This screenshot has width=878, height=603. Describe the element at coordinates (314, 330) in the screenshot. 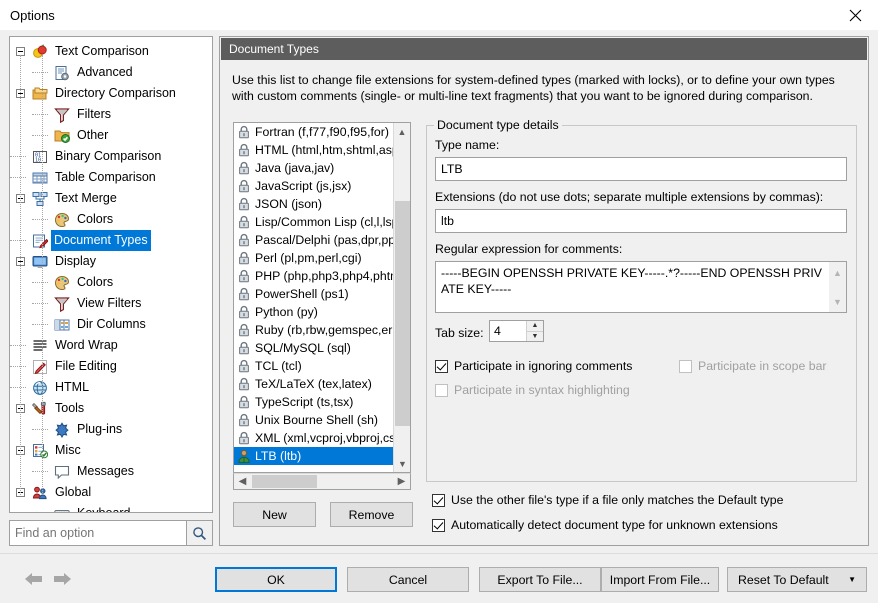

I see `list-item: Ruby (rb,rbw,gemspec,erb,` at that location.